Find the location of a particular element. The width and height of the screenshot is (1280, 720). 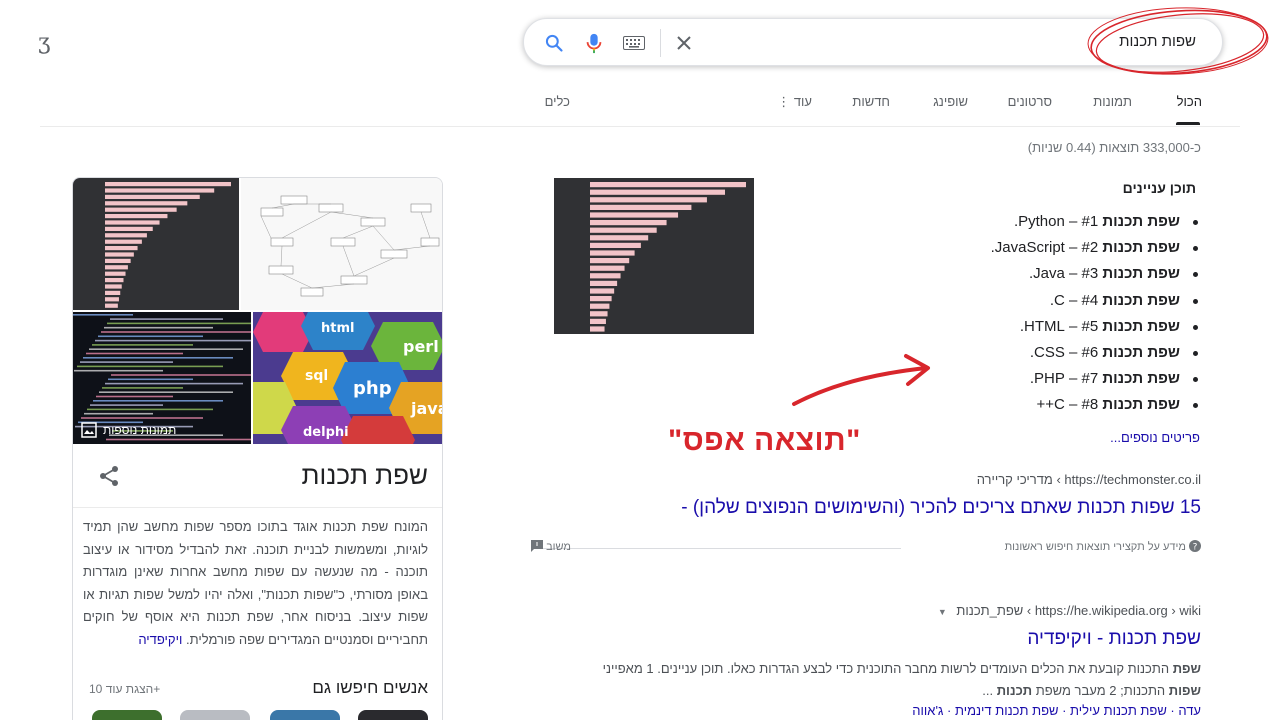

kp-title: שפת תכנות is located at coordinates (364, 475).